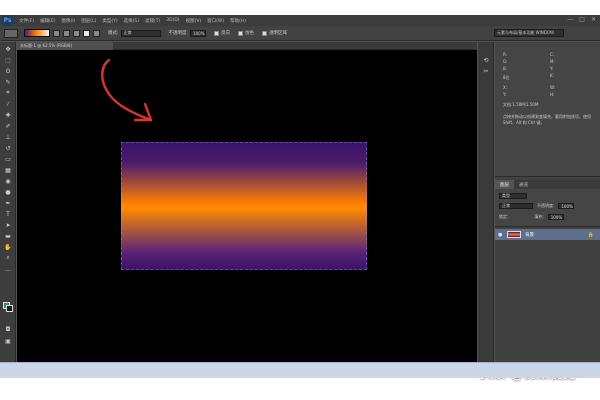 The height and width of the screenshot is (400, 600). What do you see at coordinates (8, 258) in the screenshot?
I see `zoom-tool-icon: ⌕` at bounding box center [8, 258].